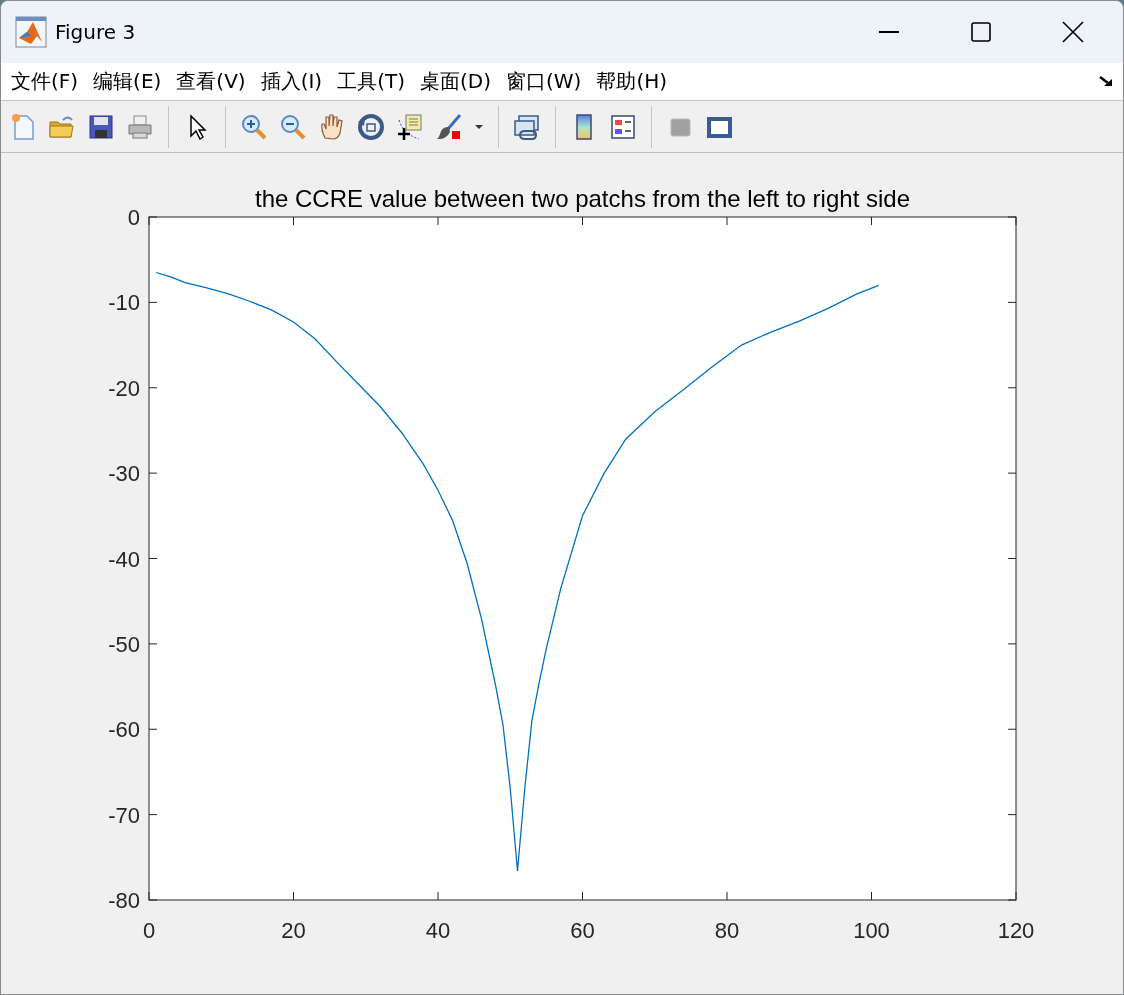 This screenshot has height=995, width=1124. What do you see at coordinates (981, 32) in the screenshot?
I see `maximize-icon` at bounding box center [981, 32].